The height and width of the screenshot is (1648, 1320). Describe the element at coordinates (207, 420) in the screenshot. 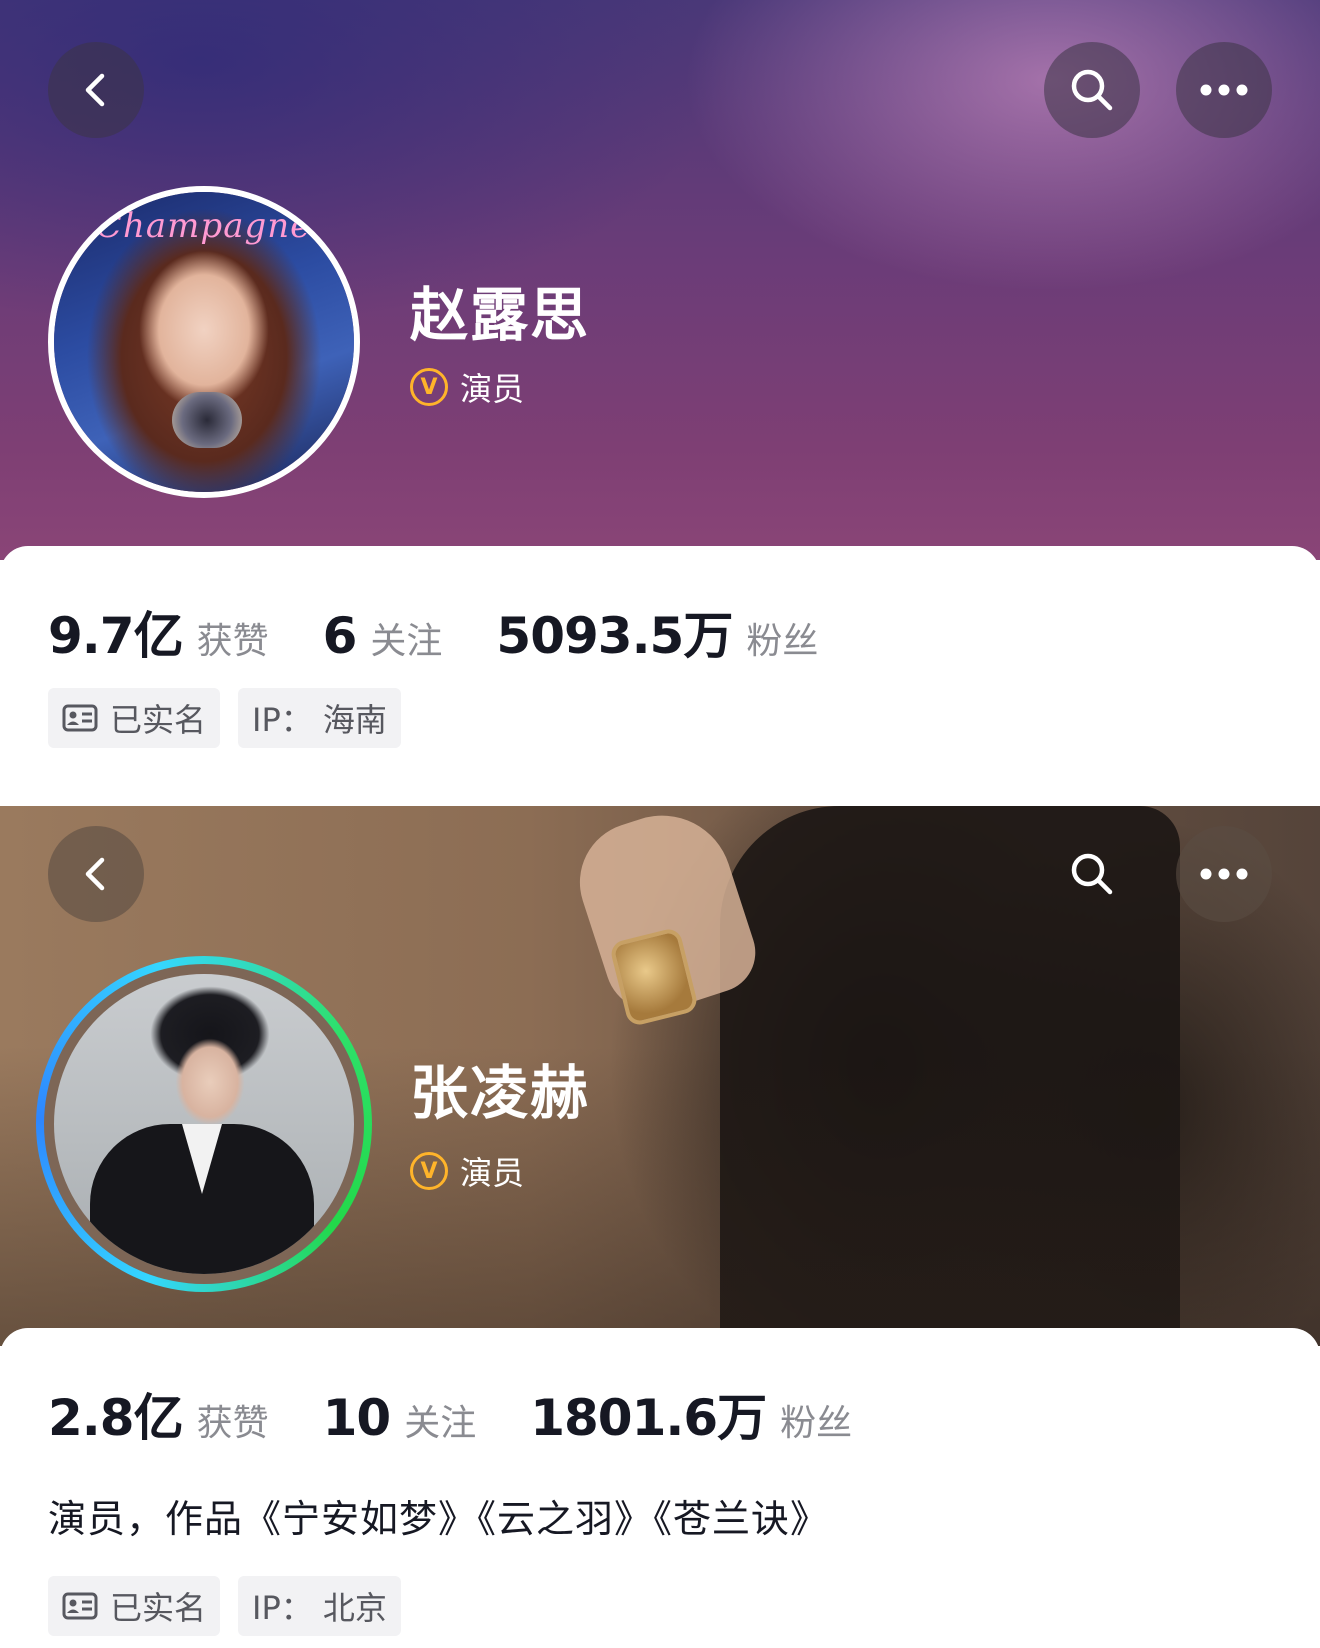

I see `avatar-heart-shape` at that location.